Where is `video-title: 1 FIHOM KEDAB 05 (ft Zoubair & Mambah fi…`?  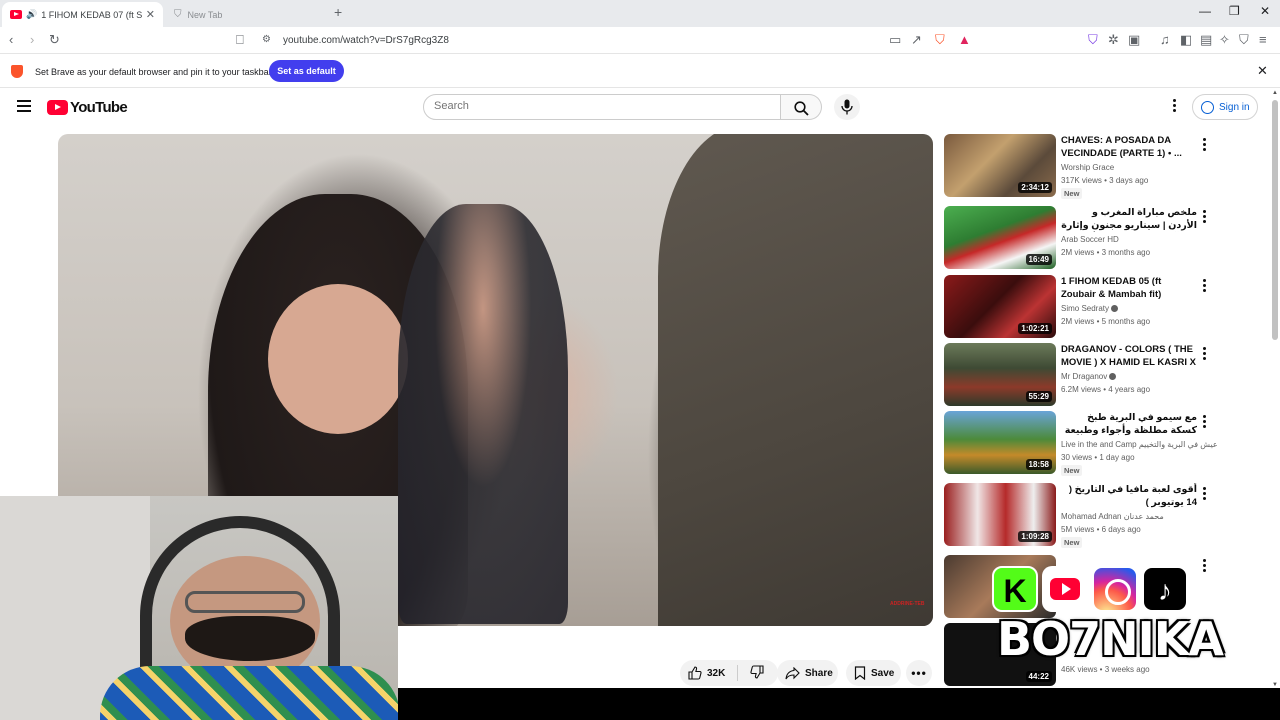 video-title: 1 FIHOM KEDAB 05 (ft Zoubair & Mambah fi… is located at coordinates (1129, 288).